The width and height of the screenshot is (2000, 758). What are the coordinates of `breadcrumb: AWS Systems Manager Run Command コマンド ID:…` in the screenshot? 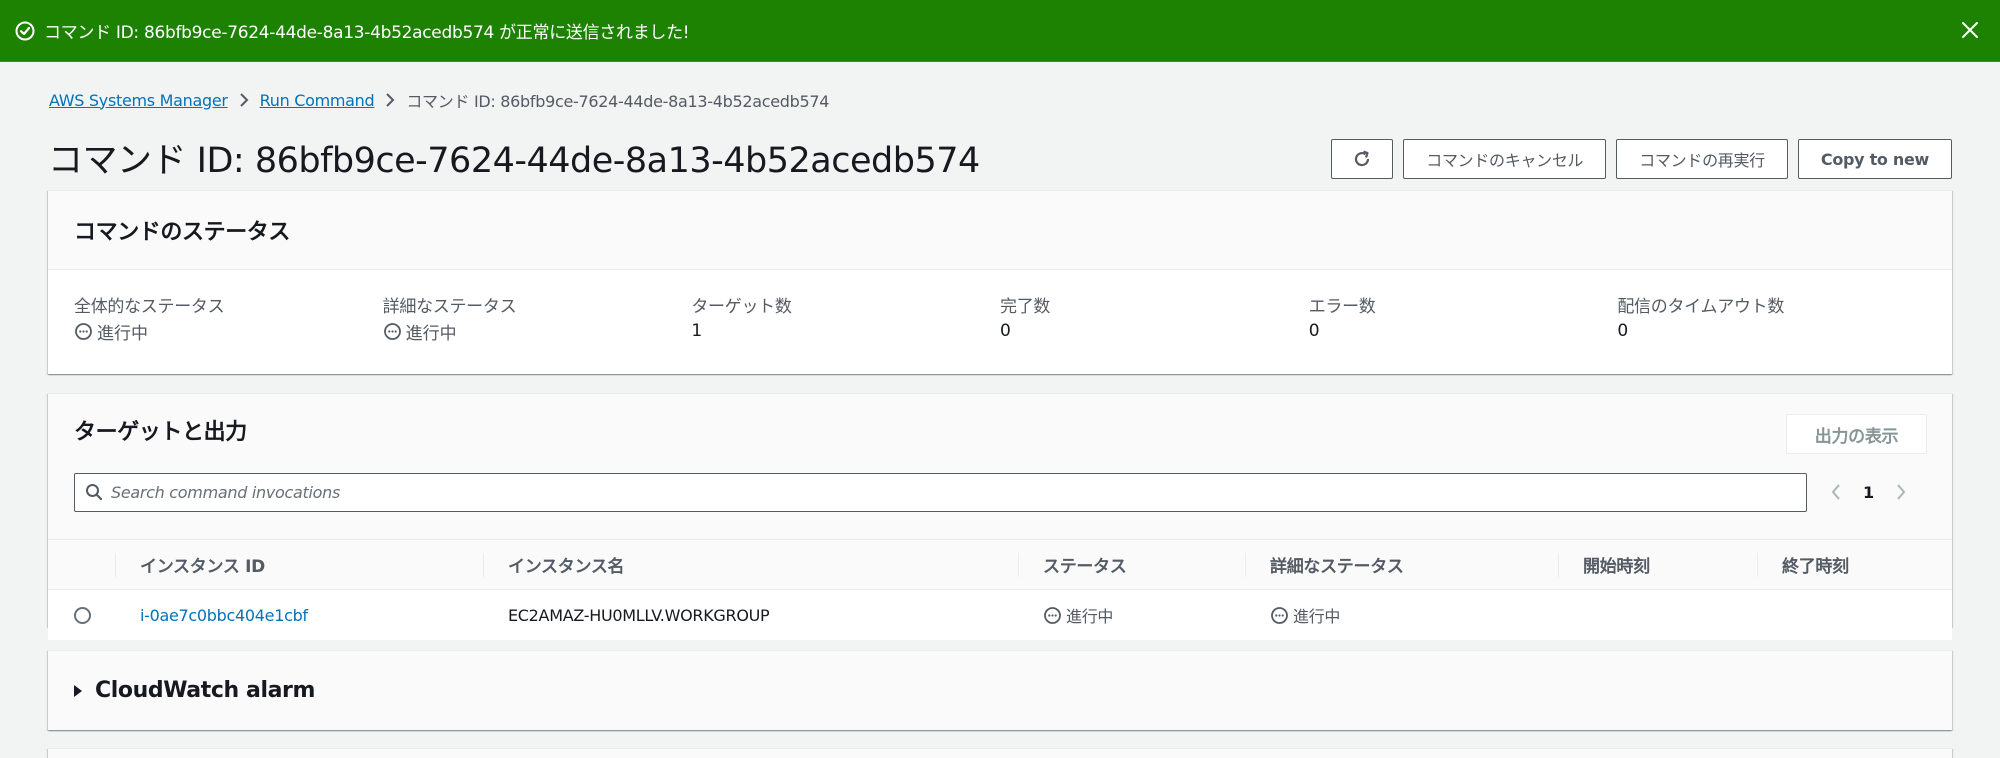 It's located at (439, 100).